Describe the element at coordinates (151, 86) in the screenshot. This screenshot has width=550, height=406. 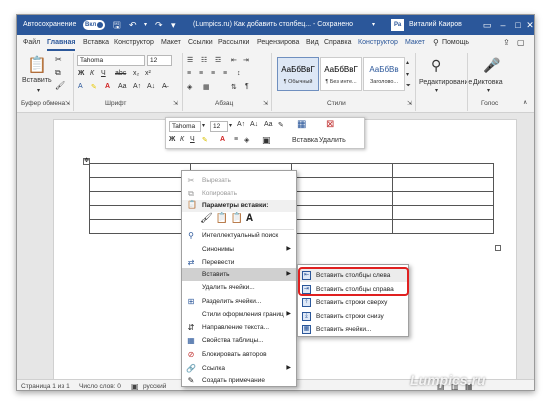
I see `shrink-font-icon: A↓` at that location.